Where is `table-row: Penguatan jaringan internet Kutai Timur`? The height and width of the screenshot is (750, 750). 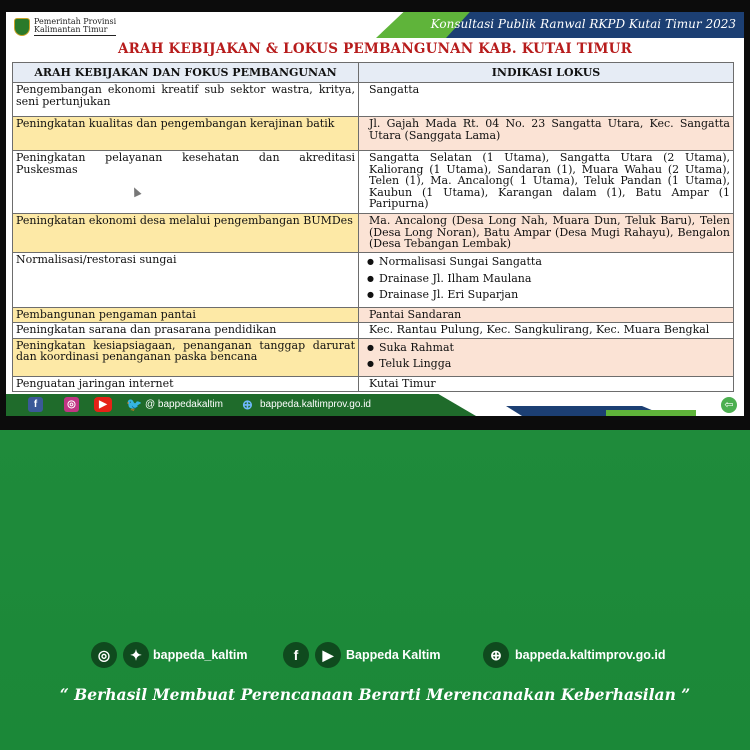 table-row: Penguatan jaringan internet Kutai Timur is located at coordinates (373, 383).